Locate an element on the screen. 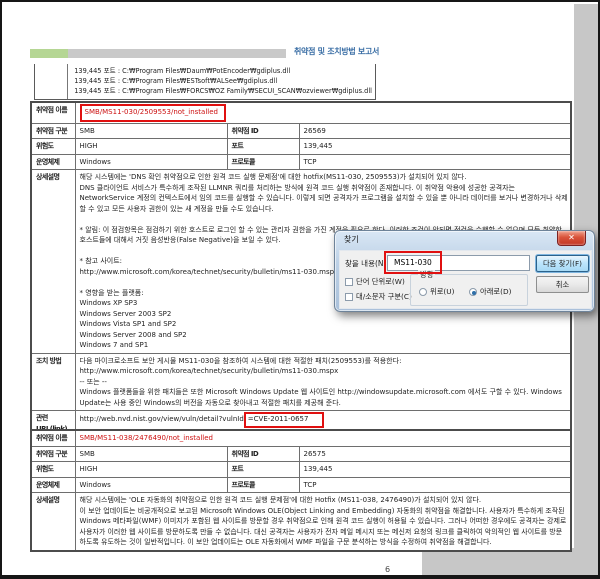 The width and height of the screenshot is (600, 579). table-row: 취약점 구분 SMB 취약점 ID 26569 is located at coordinates (301, 130).